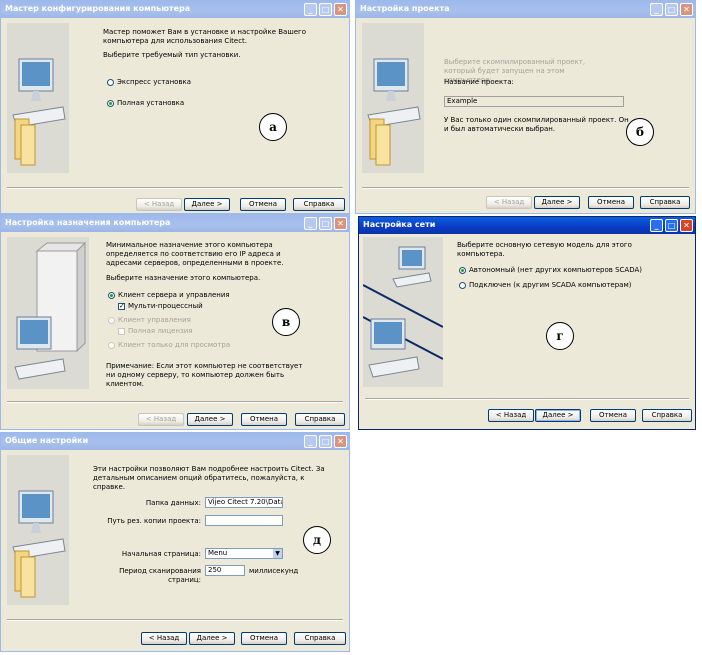 Image resolution: width=702 pixels, height=655 pixels. I want to click on server-illustration, so click(48, 313).